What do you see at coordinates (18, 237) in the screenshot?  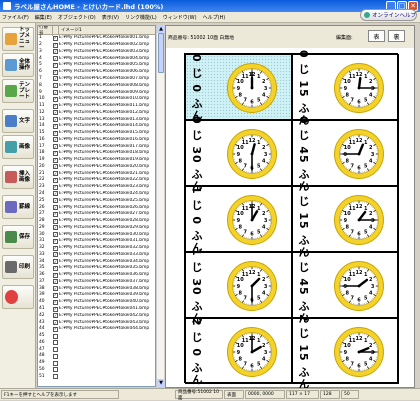 I see `sidebar-button-7: 保存` at bounding box center [18, 237].